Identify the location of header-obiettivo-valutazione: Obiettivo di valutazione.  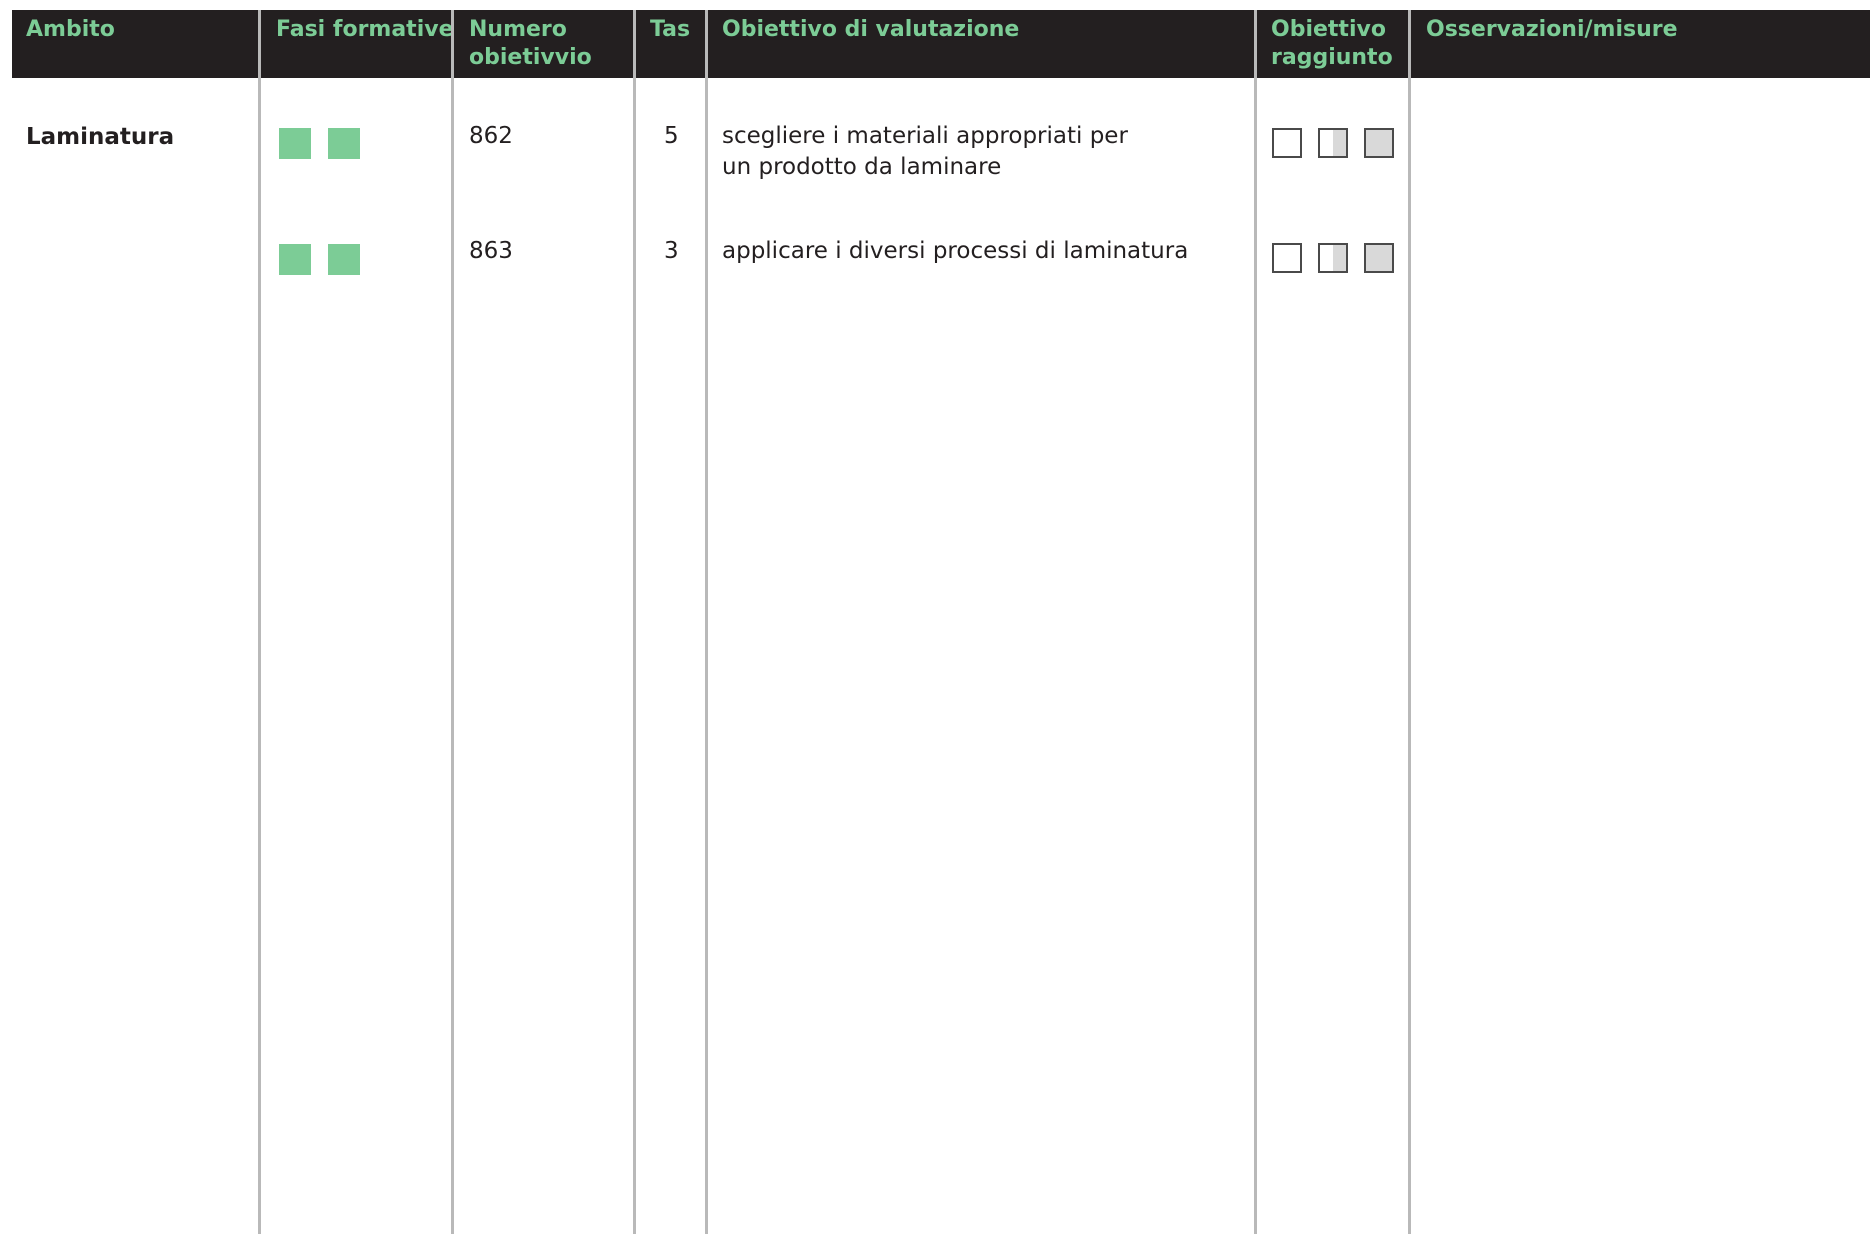
(871, 29).